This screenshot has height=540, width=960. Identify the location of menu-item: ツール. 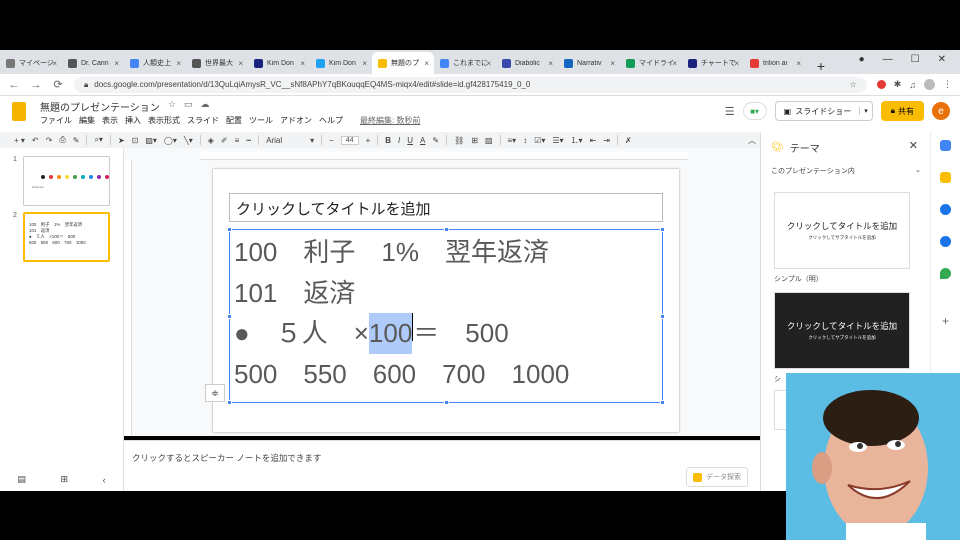
(261, 120).